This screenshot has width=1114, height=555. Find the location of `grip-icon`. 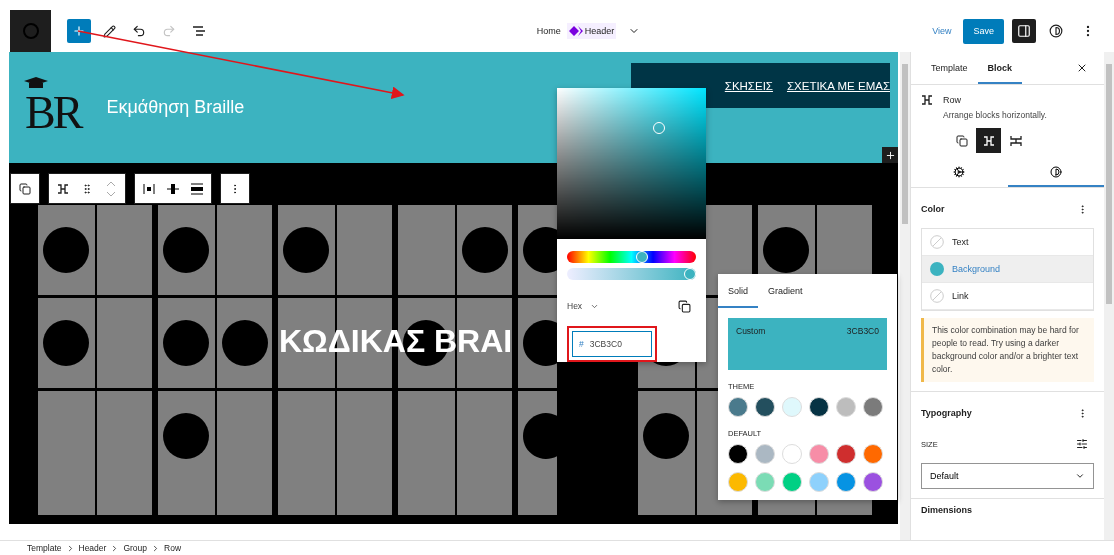

grip-icon is located at coordinates (87, 188).